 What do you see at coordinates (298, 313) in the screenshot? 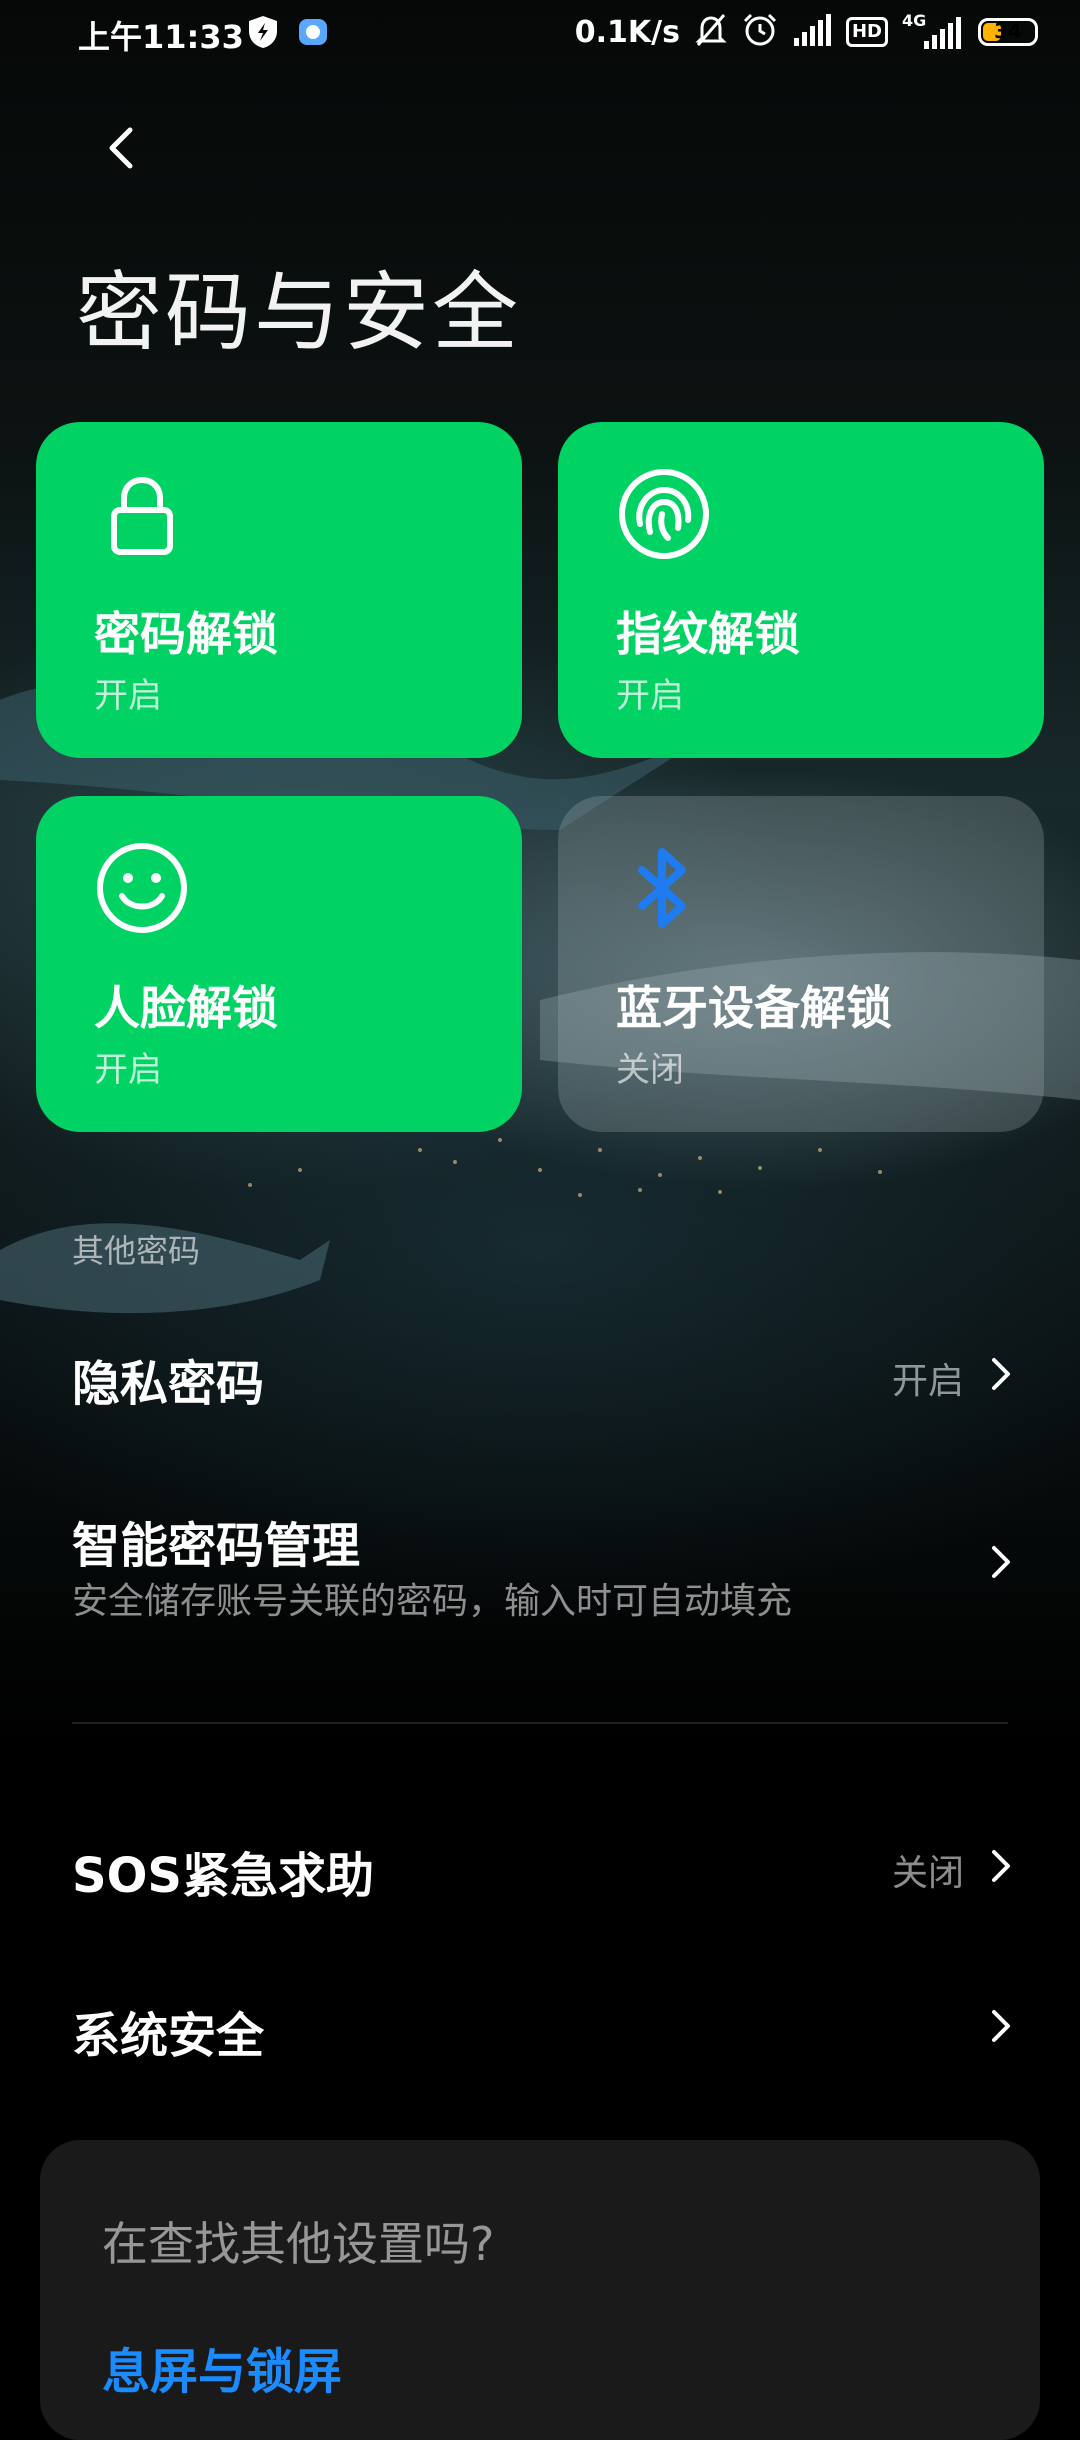
I see `page-title: 密码与安全` at bounding box center [298, 313].